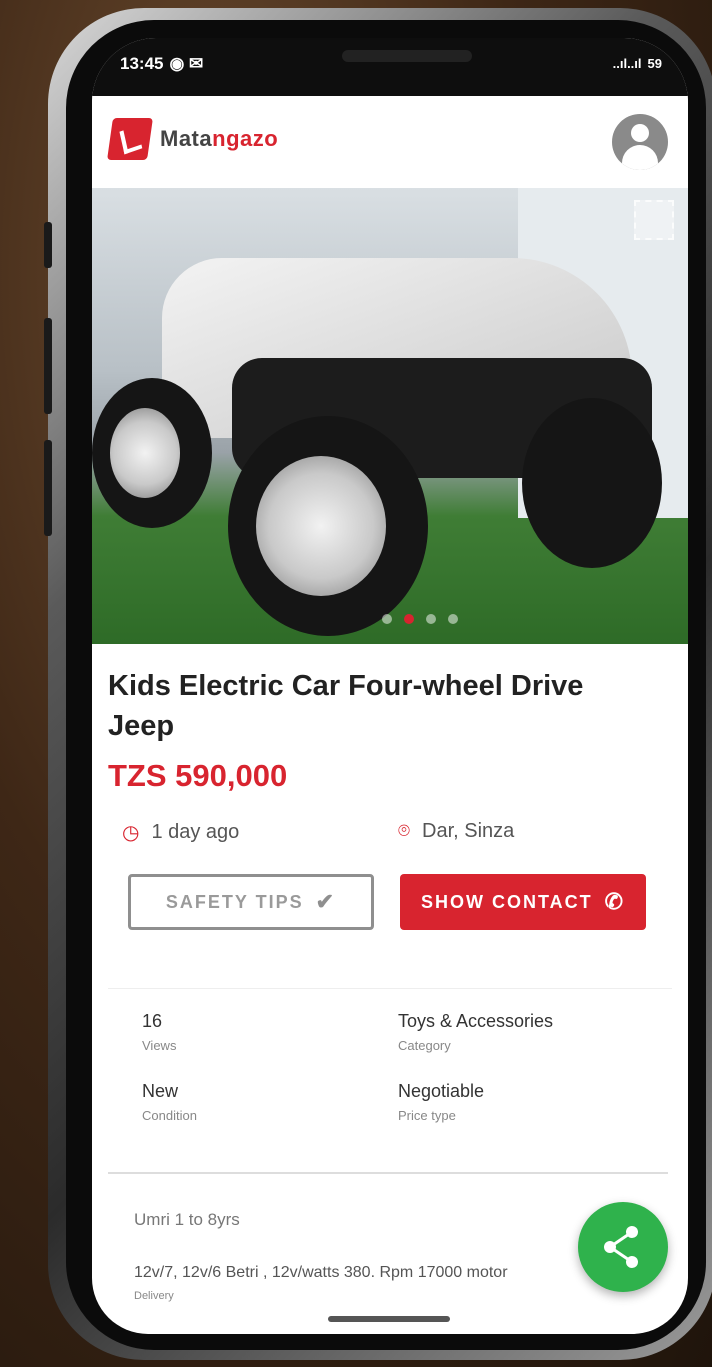 This screenshot has height=1367, width=712. What do you see at coordinates (388, 1173) in the screenshot?
I see `divider` at bounding box center [388, 1173].